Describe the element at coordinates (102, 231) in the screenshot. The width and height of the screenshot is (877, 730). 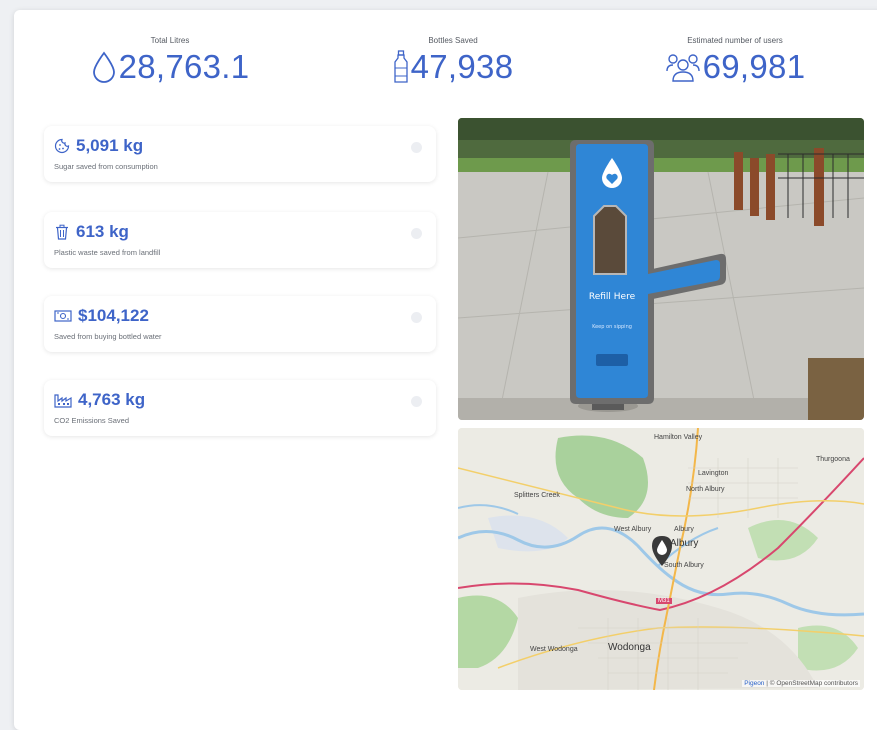
I see `stat-value: 613 kg` at that location.